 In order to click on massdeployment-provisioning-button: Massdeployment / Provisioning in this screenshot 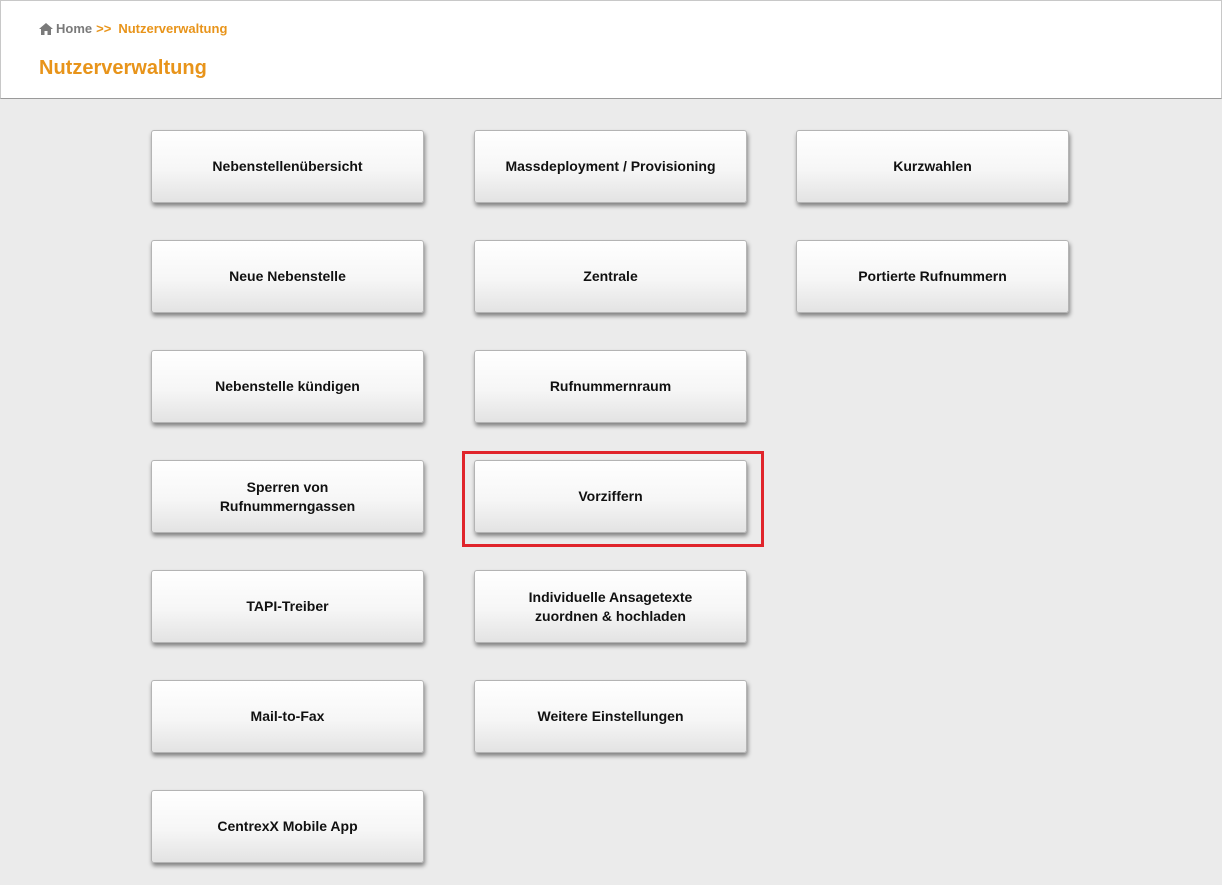, I will do `click(610, 166)`.